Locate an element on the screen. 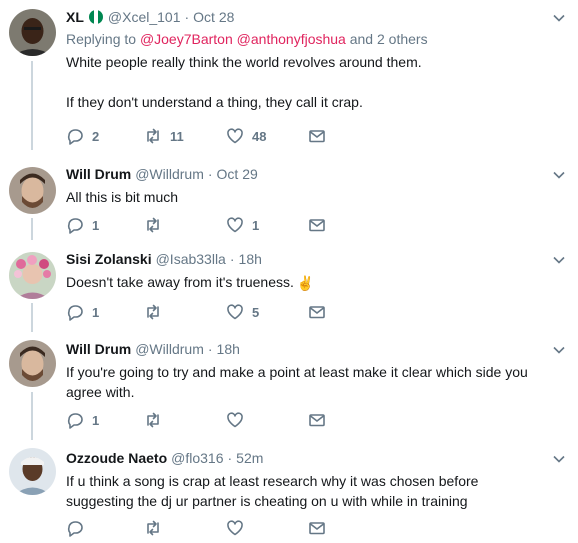 Image resolution: width=578 pixels, height=543 pixels. like-count: 48 is located at coordinates (259, 136).